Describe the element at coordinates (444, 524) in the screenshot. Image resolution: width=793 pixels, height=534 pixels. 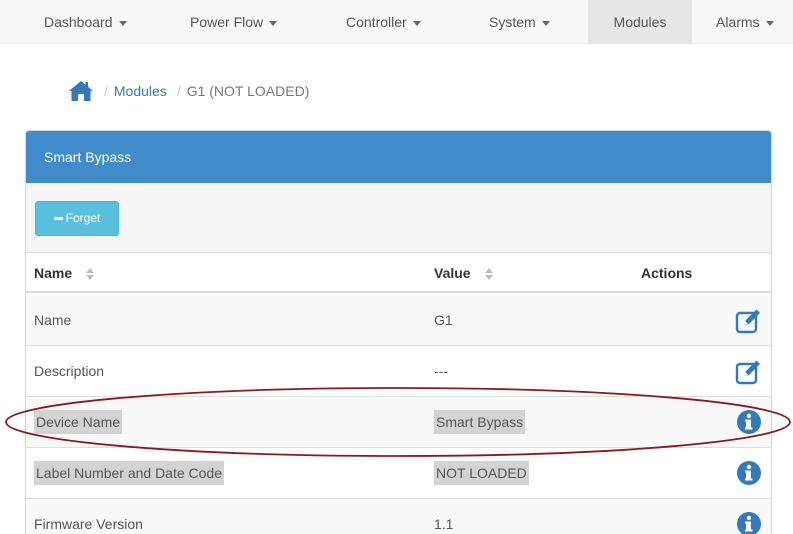
I see `row-value: 1.1` at that location.